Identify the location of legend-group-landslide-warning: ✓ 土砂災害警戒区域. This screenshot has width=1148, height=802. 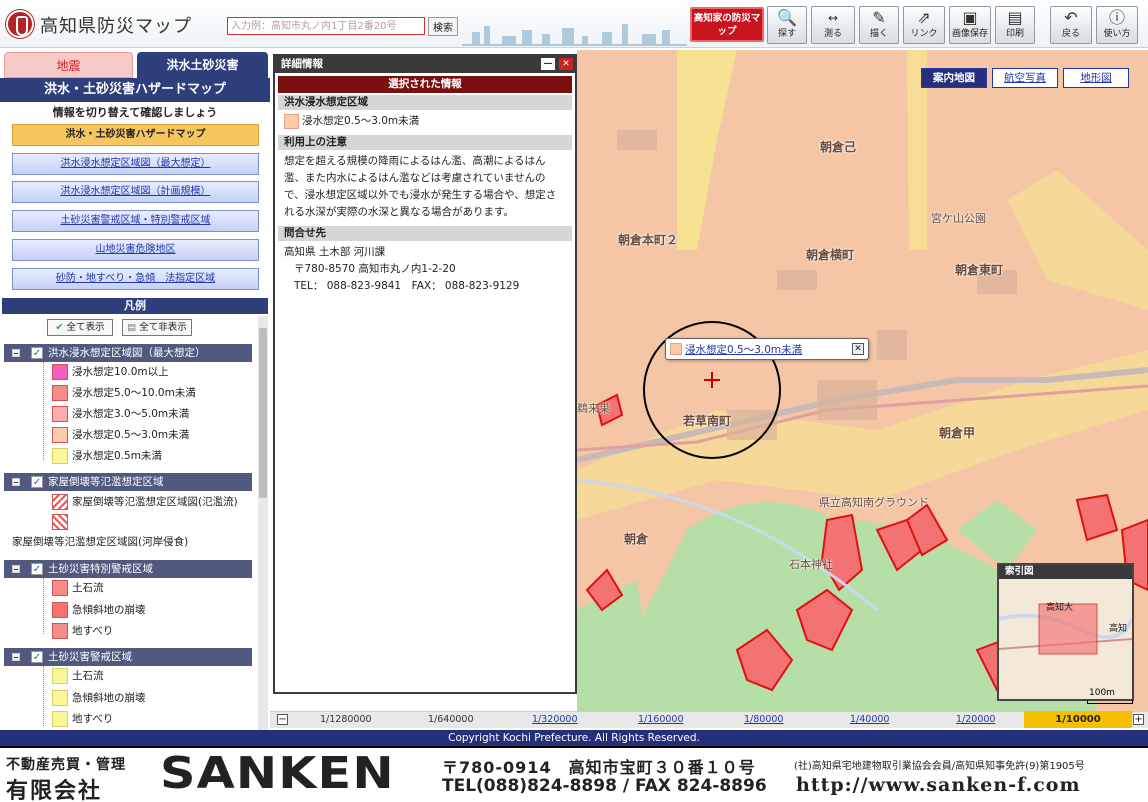
(128, 657).